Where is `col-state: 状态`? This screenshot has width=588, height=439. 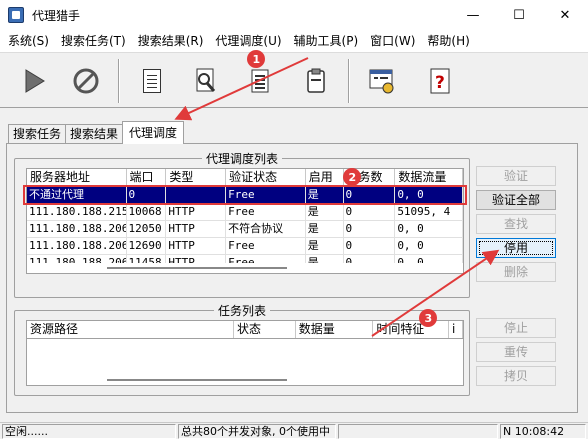 col-state: 状态 is located at coordinates (265, 329).